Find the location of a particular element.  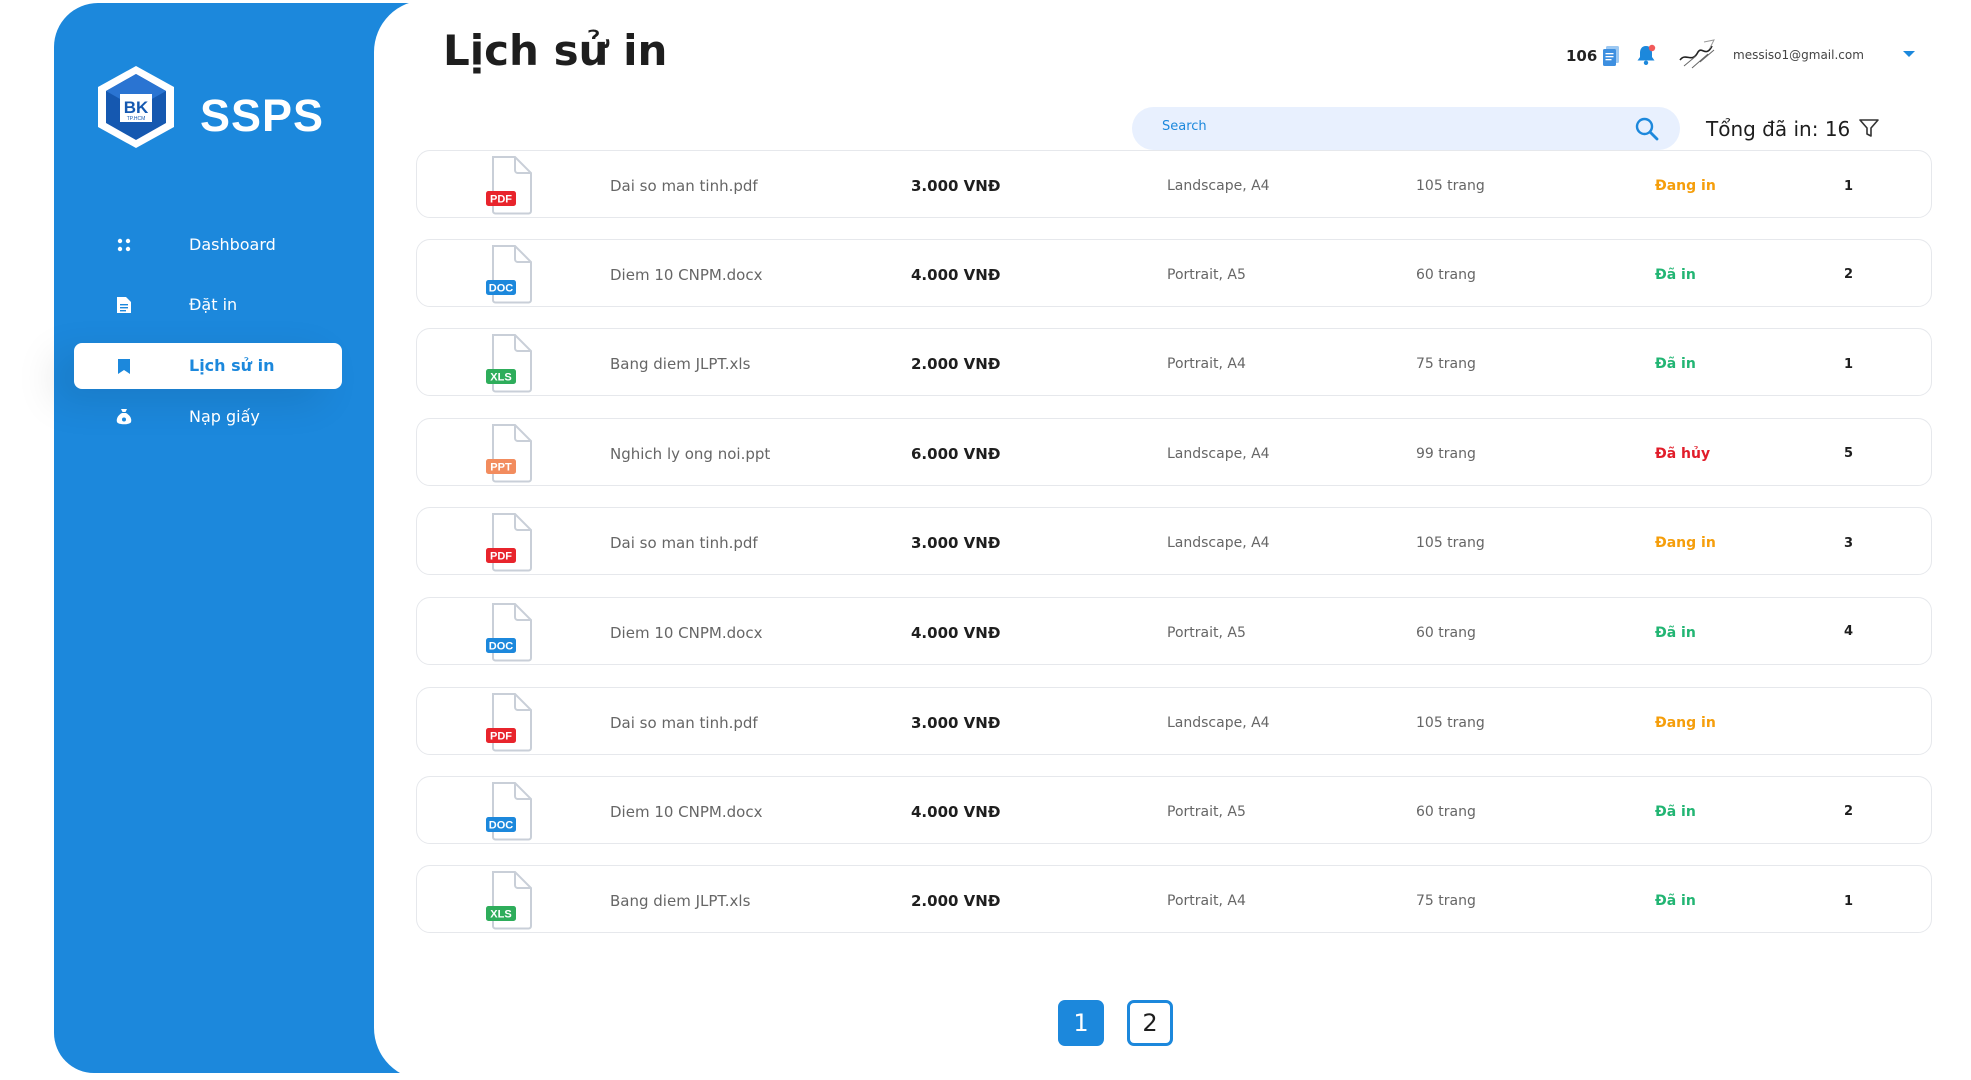

pagination-page-1: 1 is located at coordinates (1081, 1023).